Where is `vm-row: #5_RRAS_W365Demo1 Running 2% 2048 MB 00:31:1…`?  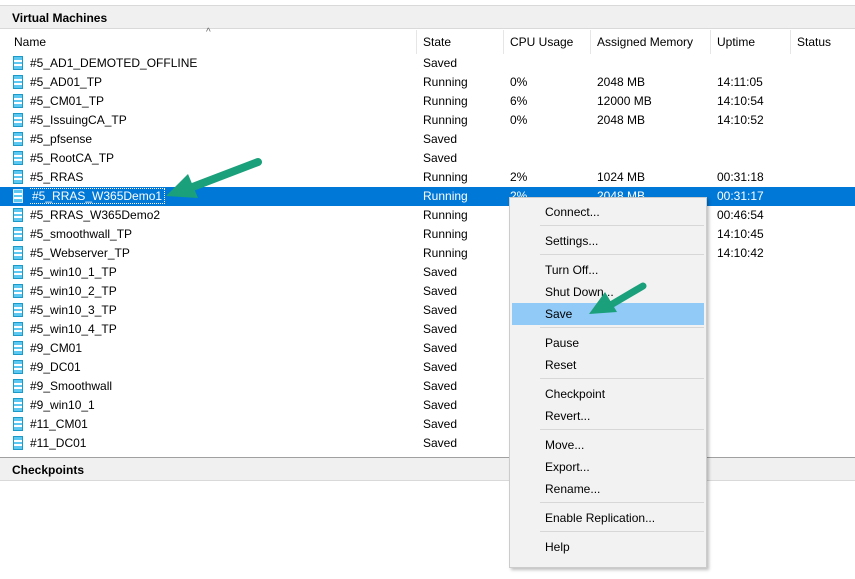 vm-row: #5_RRAS_W365Demo1 Running 2% 2048 MB 00:31:1… is located at coordinates (427, 196).